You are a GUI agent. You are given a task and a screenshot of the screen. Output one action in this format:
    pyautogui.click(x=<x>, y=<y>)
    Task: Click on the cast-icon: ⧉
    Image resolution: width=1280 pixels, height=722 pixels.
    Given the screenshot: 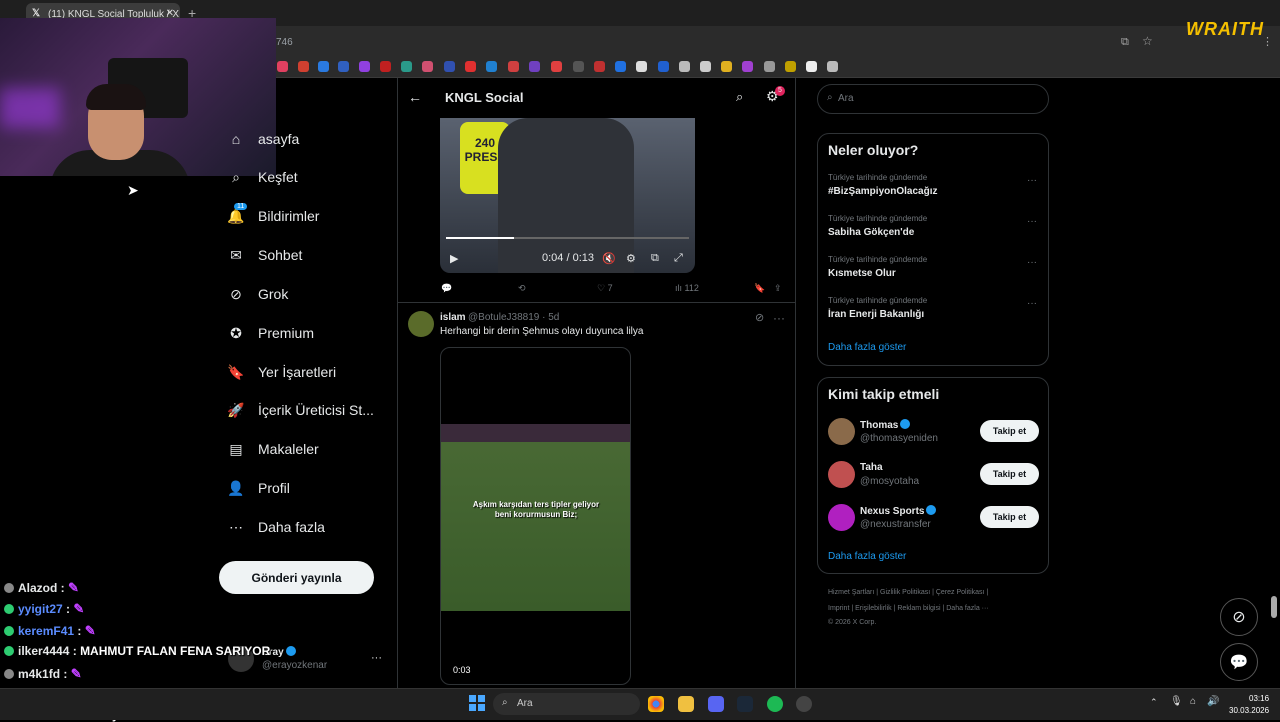 What is the action you would take?
    pyautogui.click(x=1125, y=42)
    